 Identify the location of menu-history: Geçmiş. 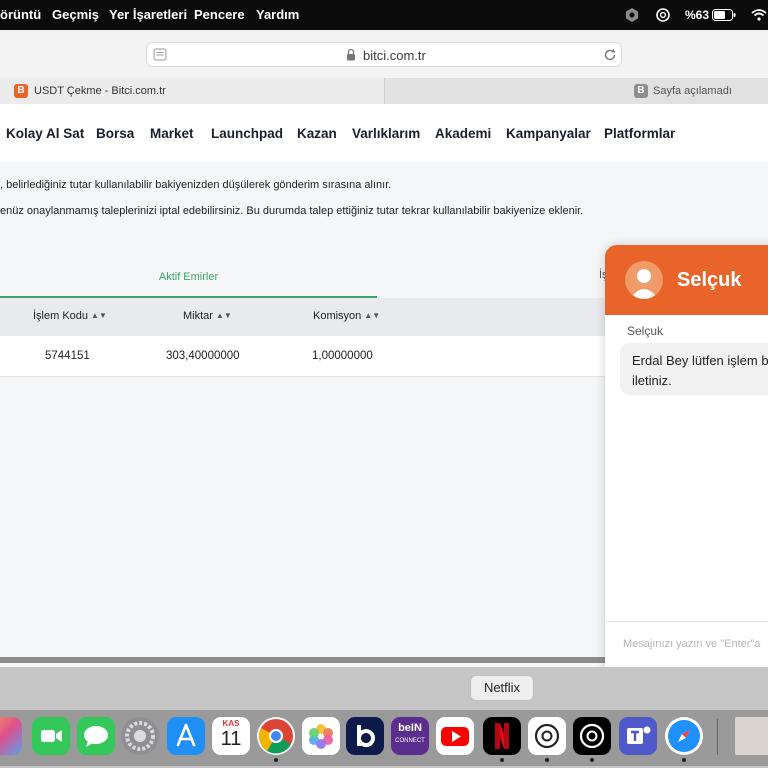
(75, 14).